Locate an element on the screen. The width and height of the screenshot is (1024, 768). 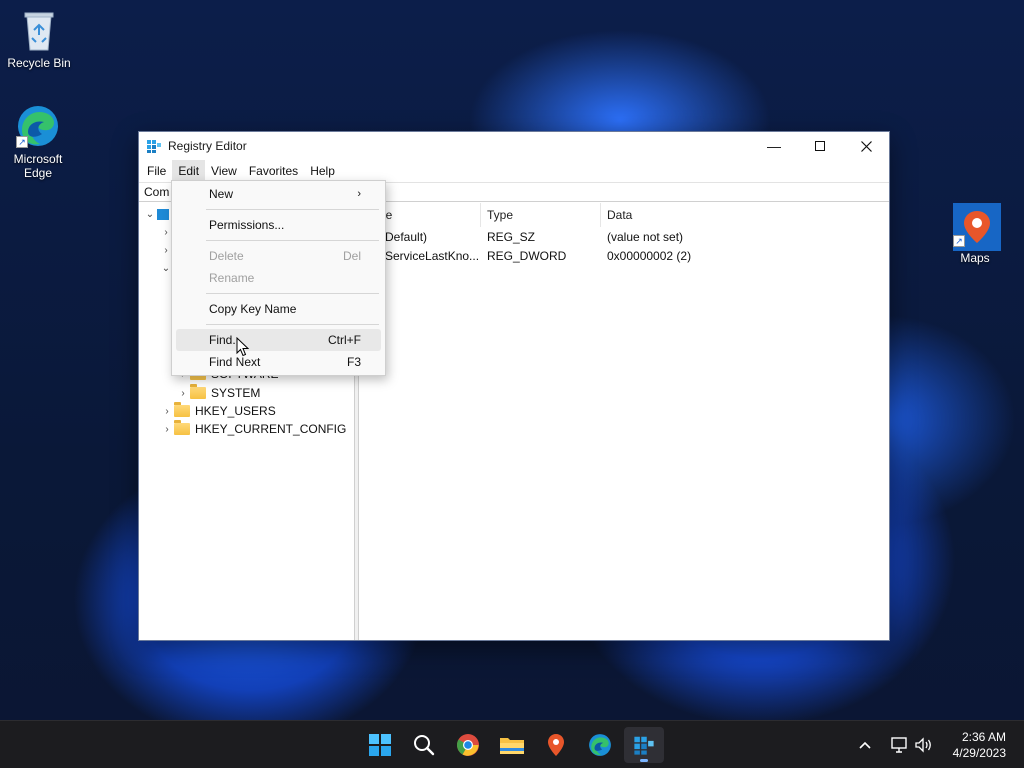
chevron-up-icon is located at coordinates (865, 745).